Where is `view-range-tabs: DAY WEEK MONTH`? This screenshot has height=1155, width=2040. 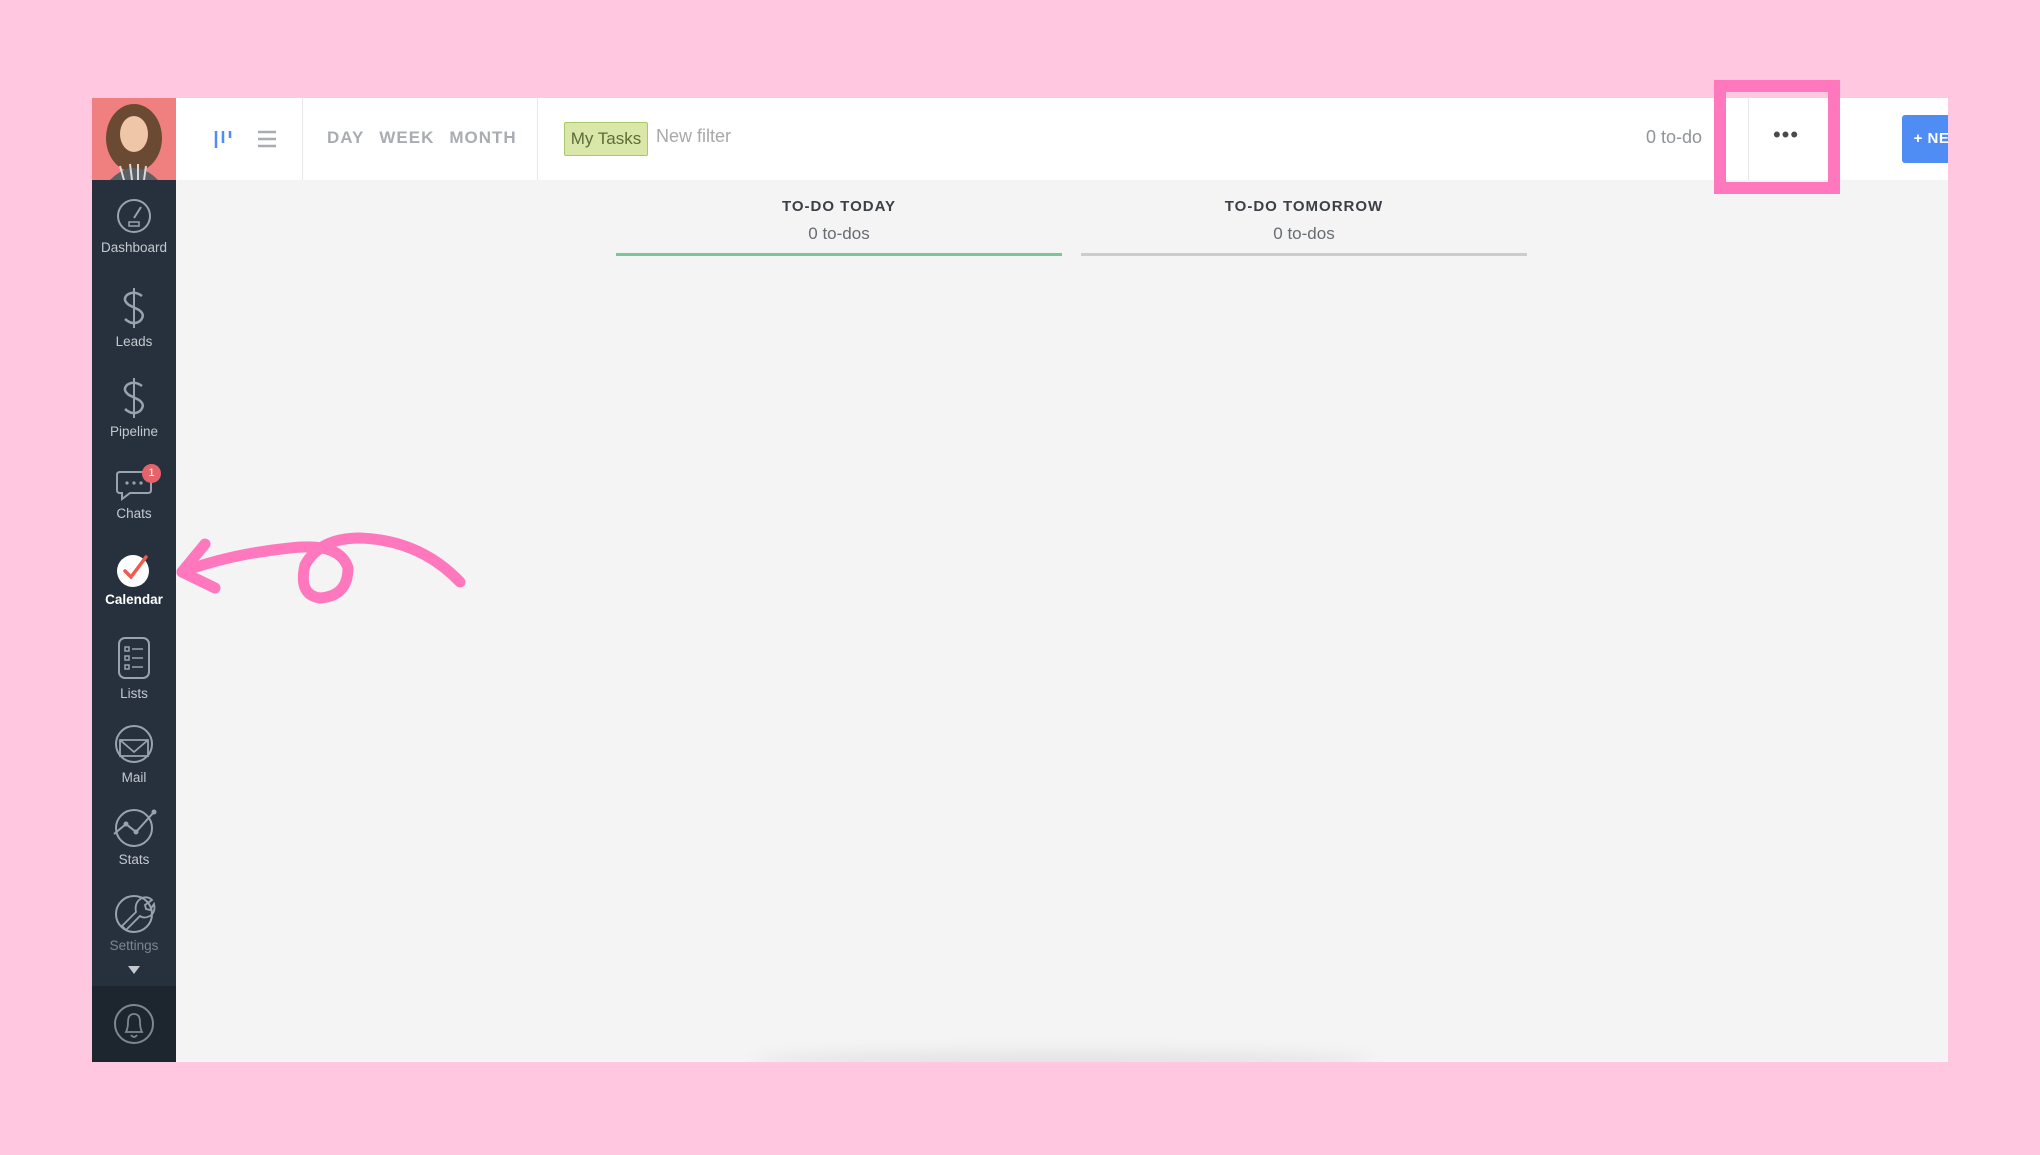 view-range-tabs: DAY WEEK MONTH is located at coordinates (422, 138).